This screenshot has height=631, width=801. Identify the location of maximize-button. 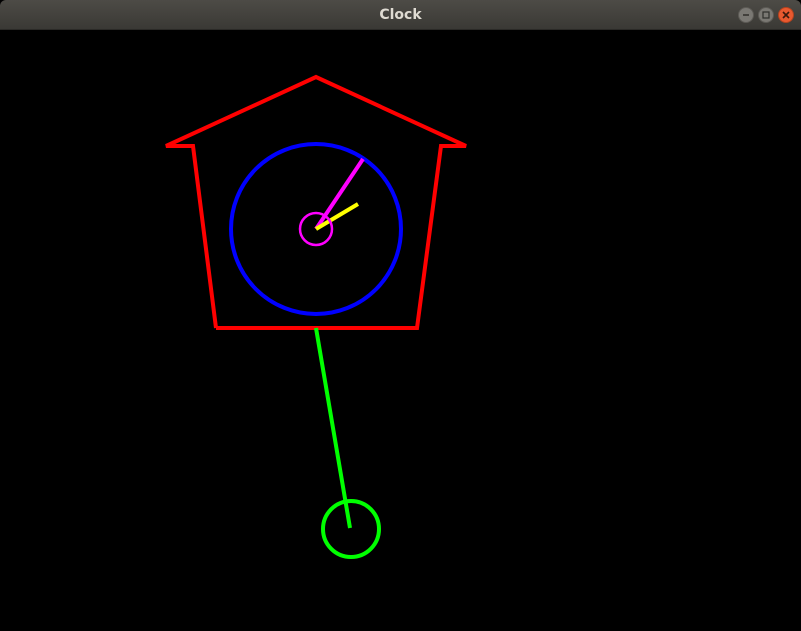
(766, 15).